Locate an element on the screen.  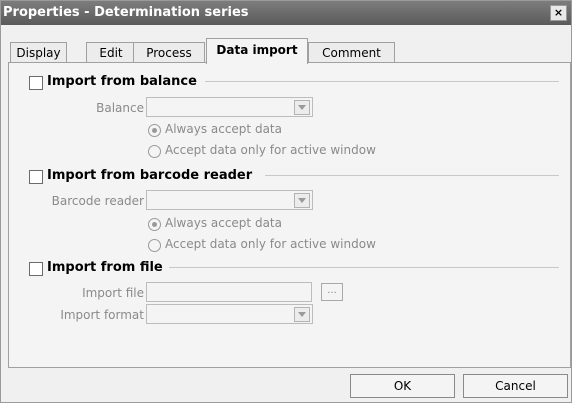
balance-label: Balance is located at coordinates (120, 108).